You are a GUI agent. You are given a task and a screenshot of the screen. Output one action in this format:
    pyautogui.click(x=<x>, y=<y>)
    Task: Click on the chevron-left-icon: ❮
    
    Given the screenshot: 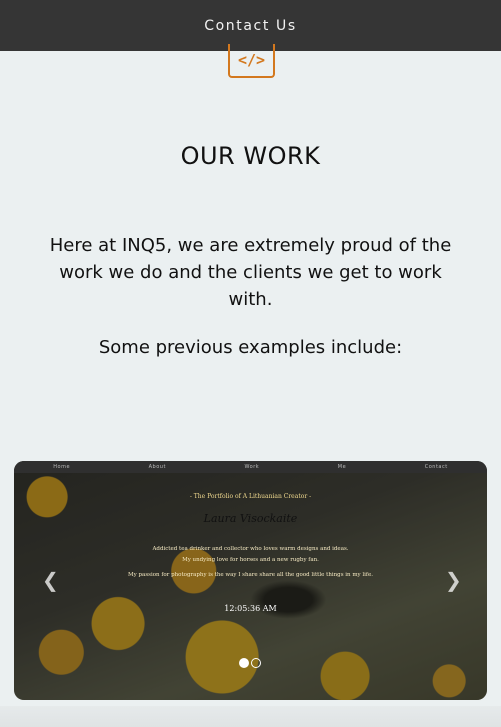 What is the action you would take?
    pyautogui.click(x=50, y=580)
    